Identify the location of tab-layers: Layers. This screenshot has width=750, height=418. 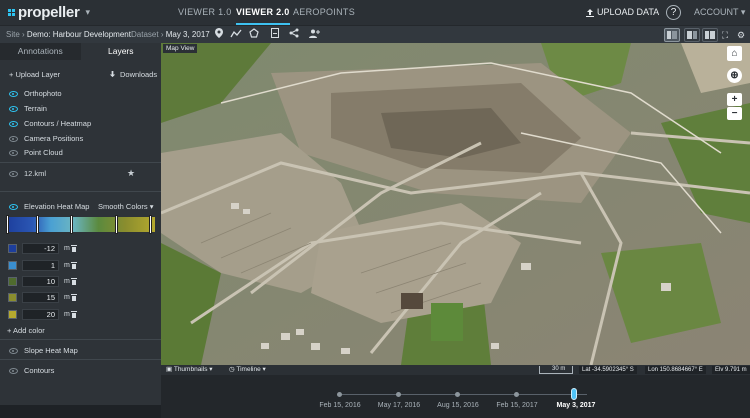
(120, 51).